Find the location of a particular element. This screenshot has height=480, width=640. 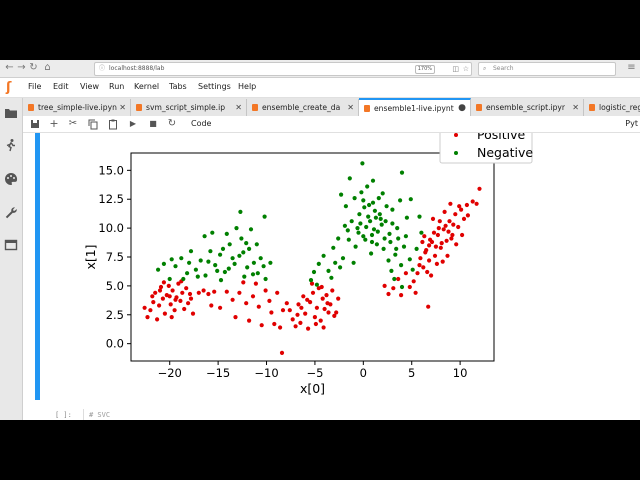

zoom-level: 170% is located at coordinates (424, 69).